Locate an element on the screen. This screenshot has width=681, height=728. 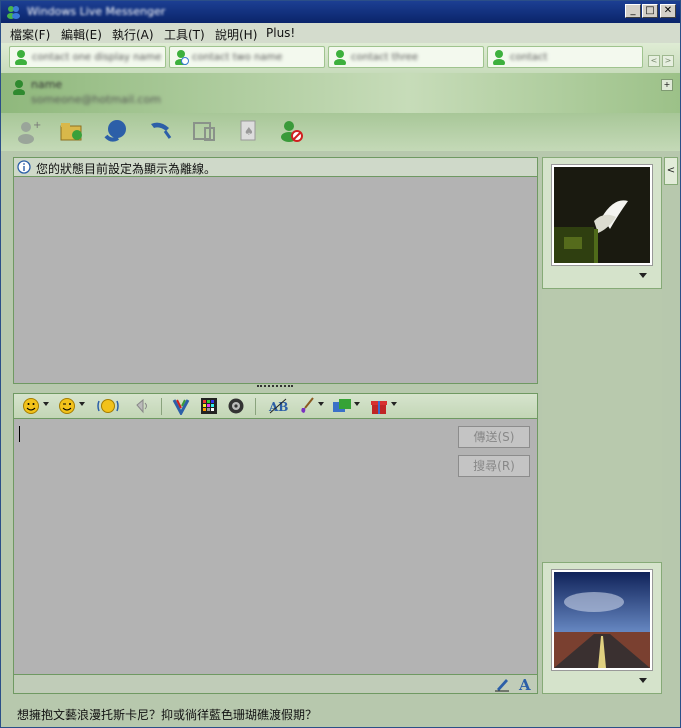
tab-label: contact one display name is located at coordinates (97, 57).